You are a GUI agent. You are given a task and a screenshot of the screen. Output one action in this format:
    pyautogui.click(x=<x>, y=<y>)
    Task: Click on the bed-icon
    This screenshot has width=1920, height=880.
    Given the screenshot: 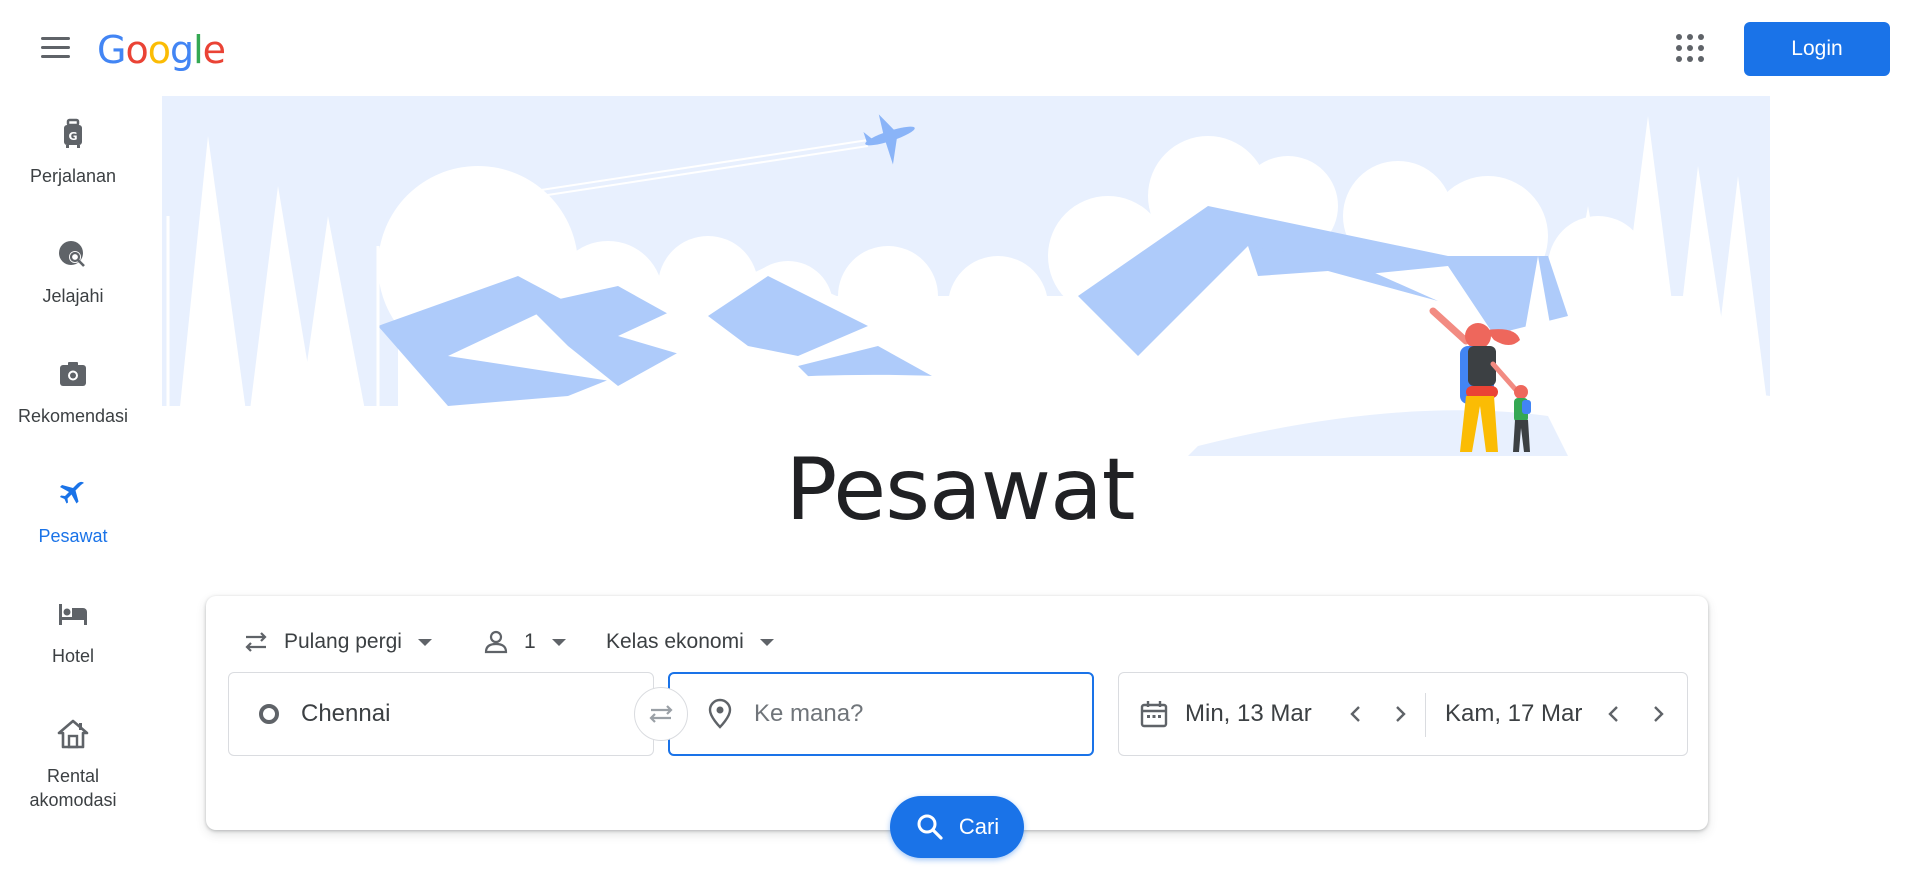 What is the action you would take?
    pyautogui.click(x=73, y=614)
    